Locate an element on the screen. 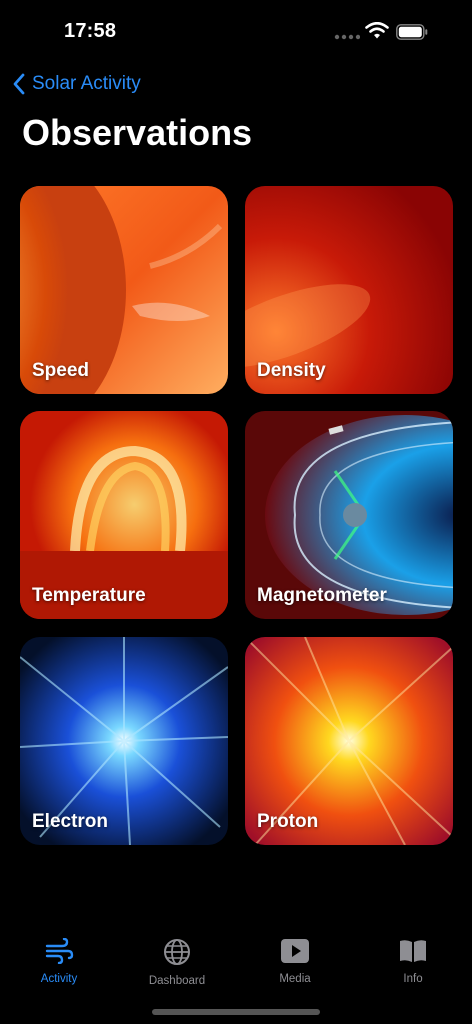 The height and width of the screenshot is (1024, 472). tab-dashboard: Dashboard is located at coordinates (177, 962).